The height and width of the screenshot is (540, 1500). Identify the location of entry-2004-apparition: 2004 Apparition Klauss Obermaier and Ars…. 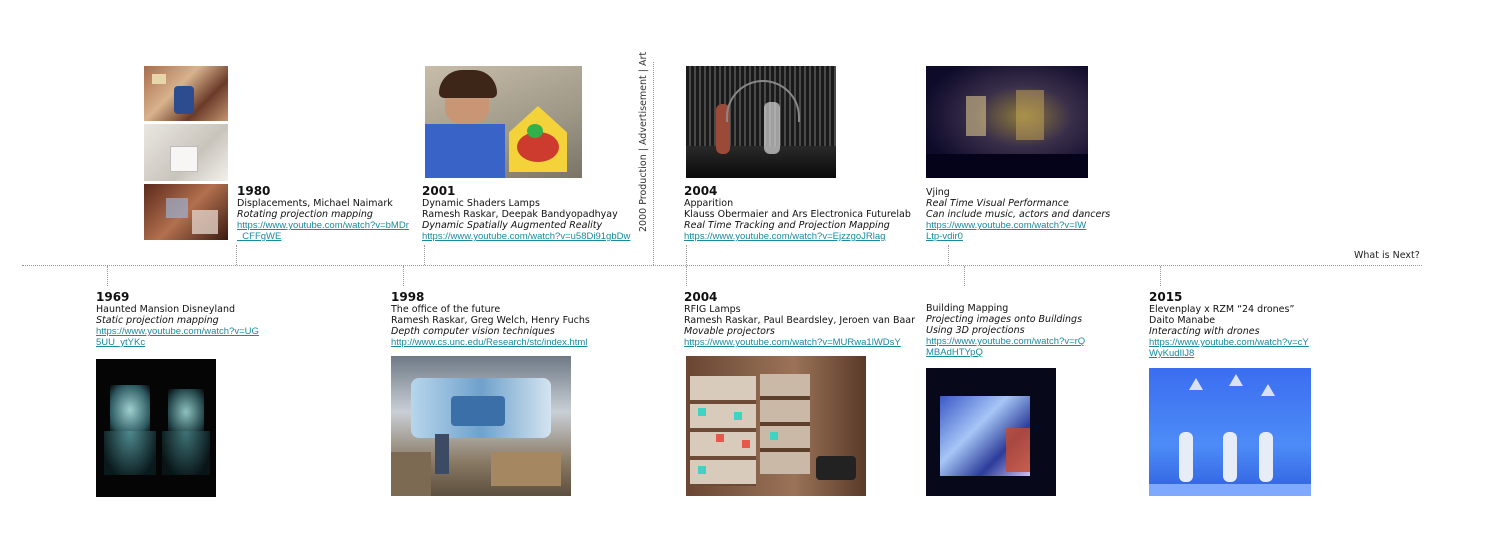
(797, 213).